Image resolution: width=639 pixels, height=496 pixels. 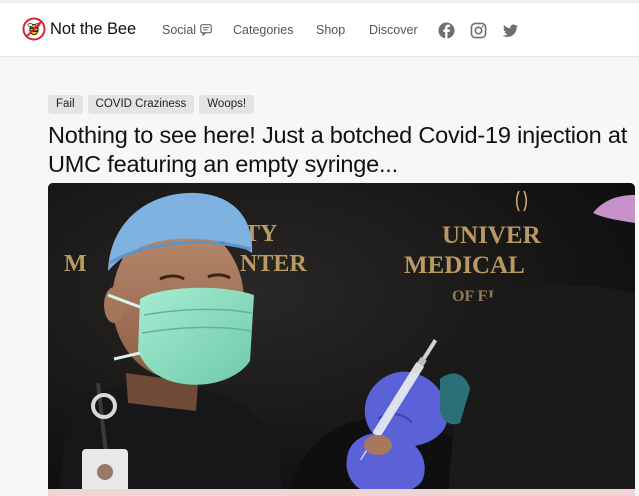 I want to click on article-tags: Fail COVID Craziness Woops!, so click(x=151, y=104).